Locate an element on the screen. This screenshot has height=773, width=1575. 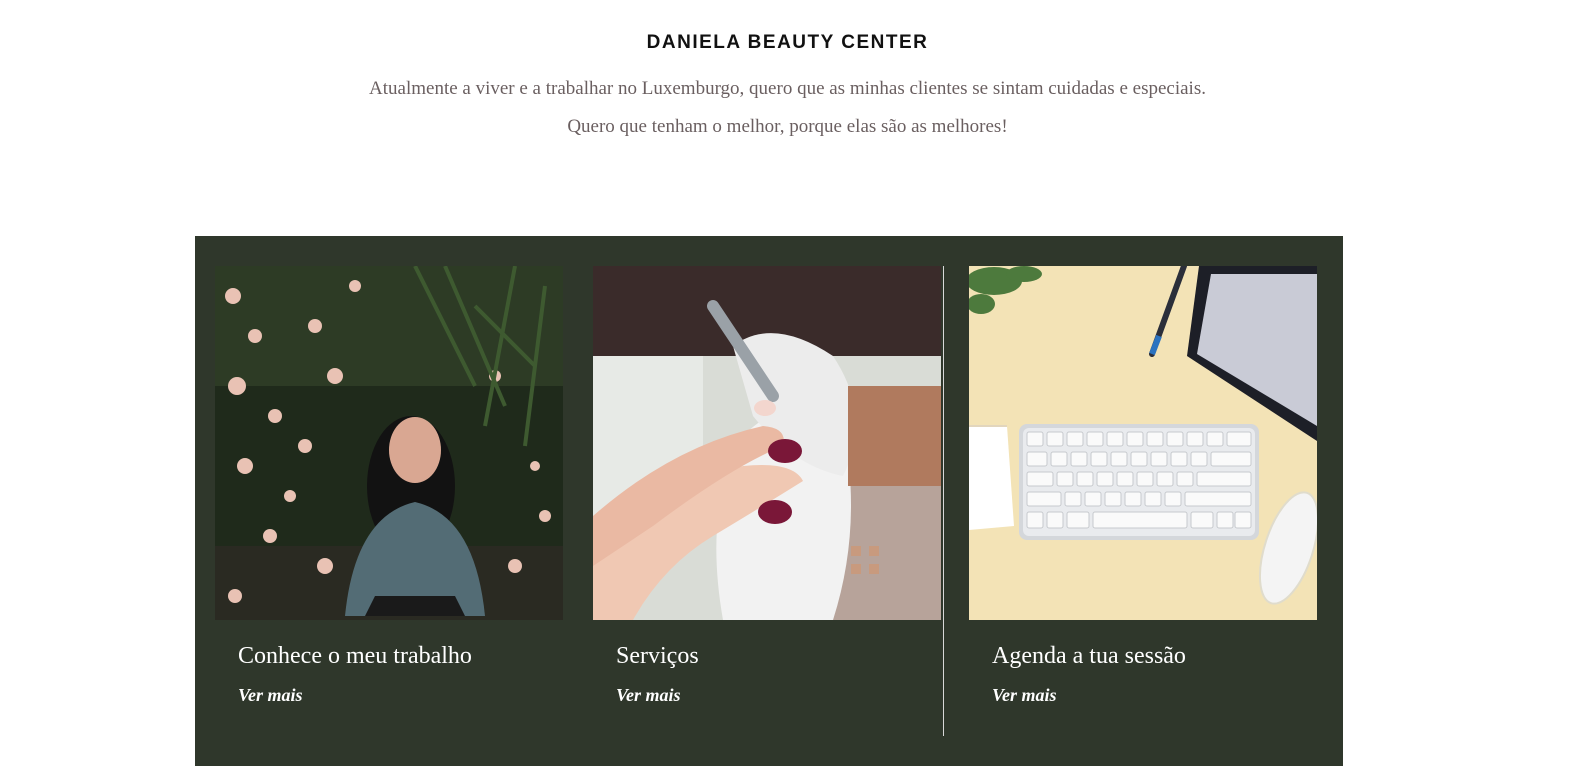
card-booking: Agenda a tua sessão Ver mais is located at coordinates (1143, 501).